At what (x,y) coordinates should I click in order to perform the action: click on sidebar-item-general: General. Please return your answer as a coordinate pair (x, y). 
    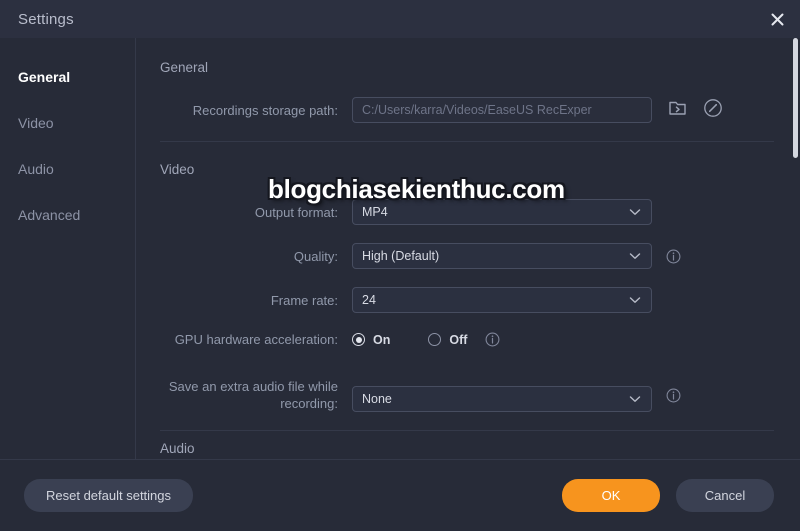
    Looking at the image, I should click on (67, 77).